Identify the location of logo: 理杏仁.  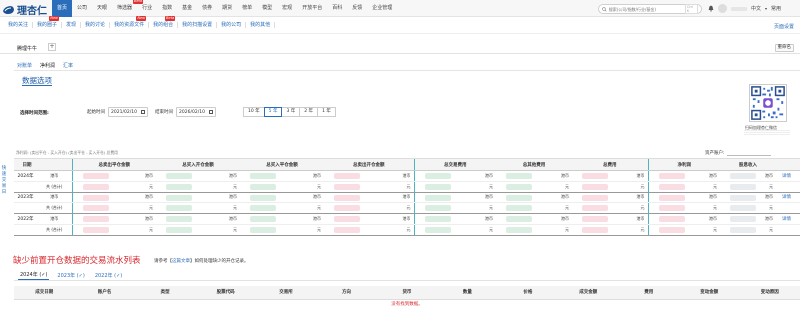
(24, 9).